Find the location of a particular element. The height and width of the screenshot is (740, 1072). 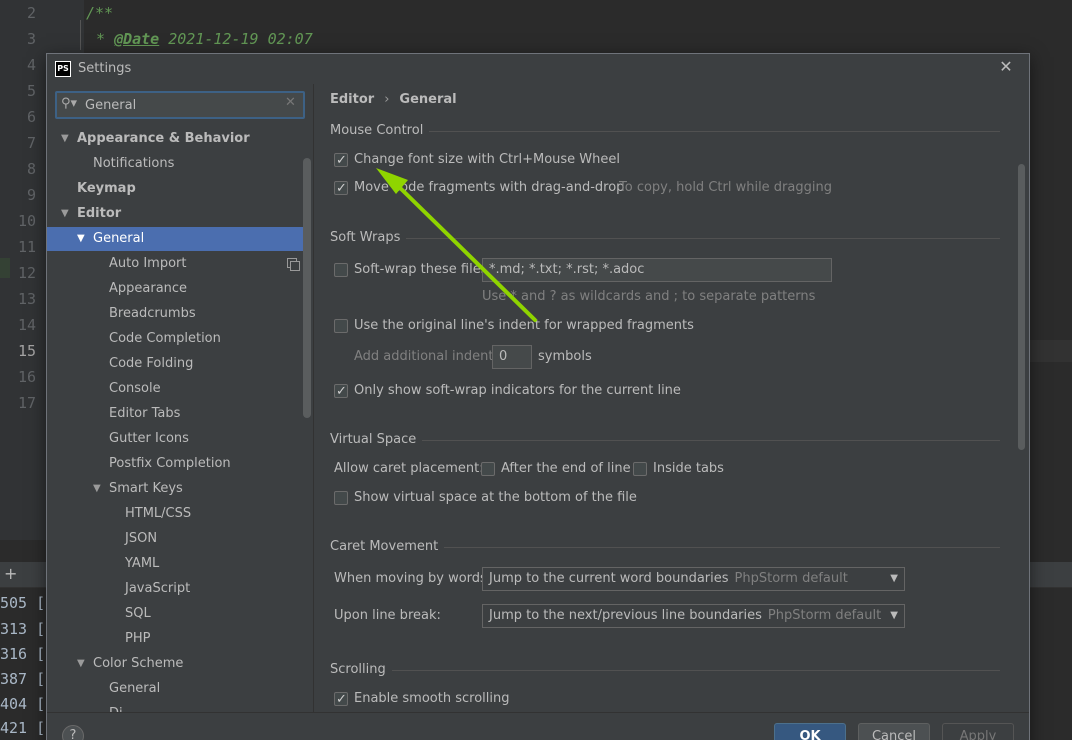

tree-item-label: Editor is located at coordinates (99, 213).